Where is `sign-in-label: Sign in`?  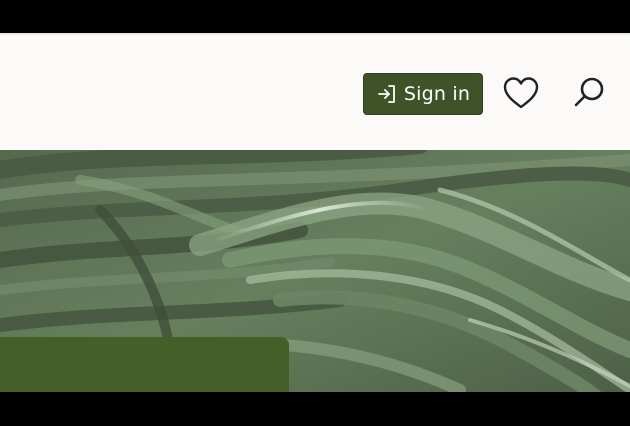
sign-in-label: Sign in is located at coordinates (437, 94).